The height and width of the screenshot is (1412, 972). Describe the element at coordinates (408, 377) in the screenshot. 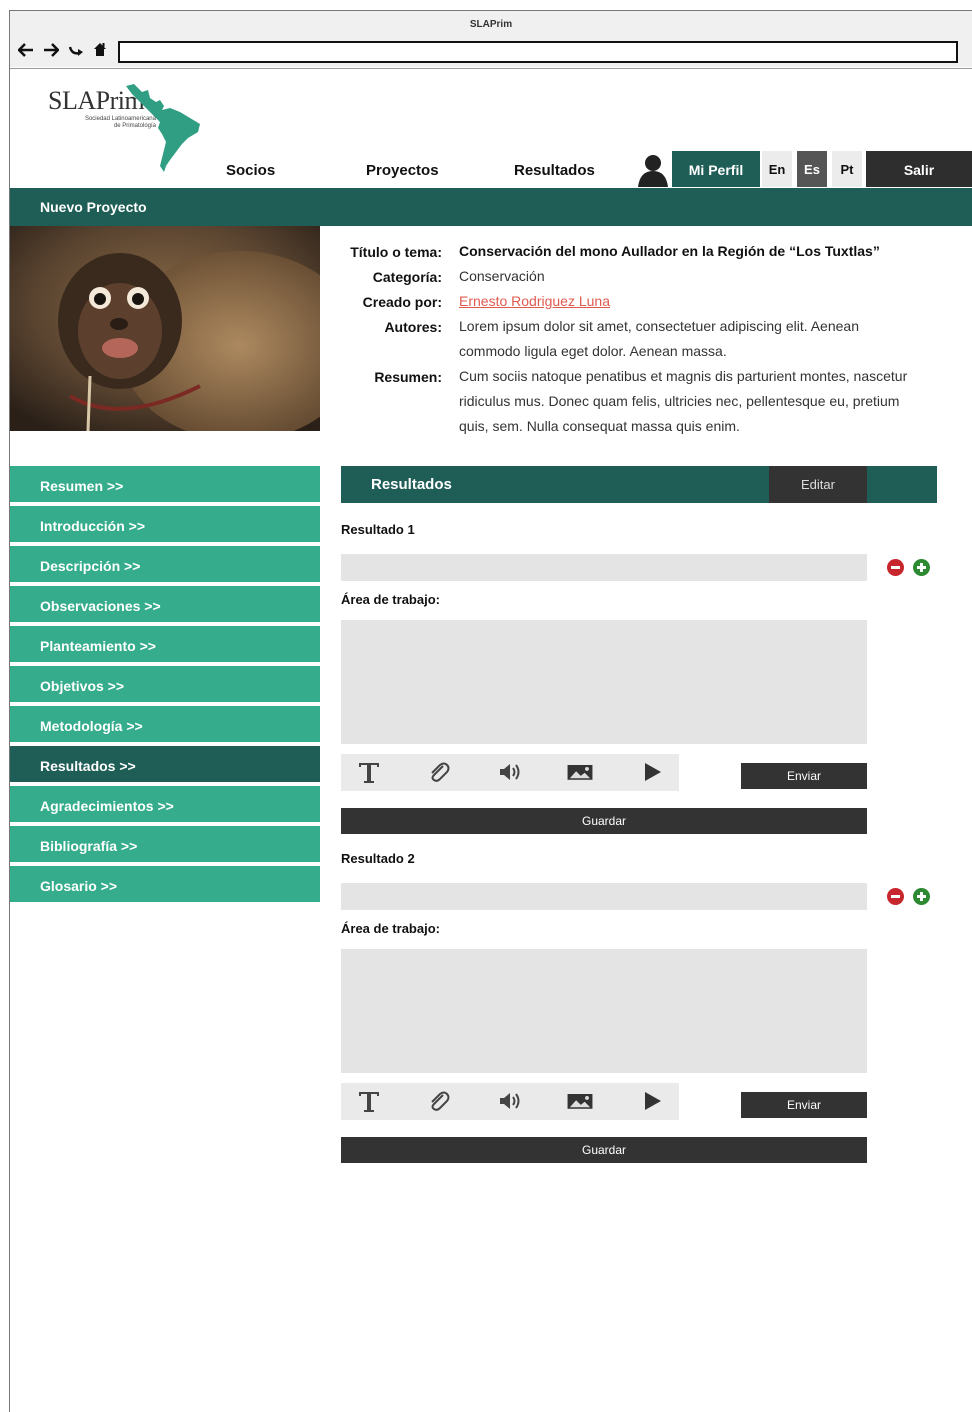

I see `summary-label: Resumen:` at that location.